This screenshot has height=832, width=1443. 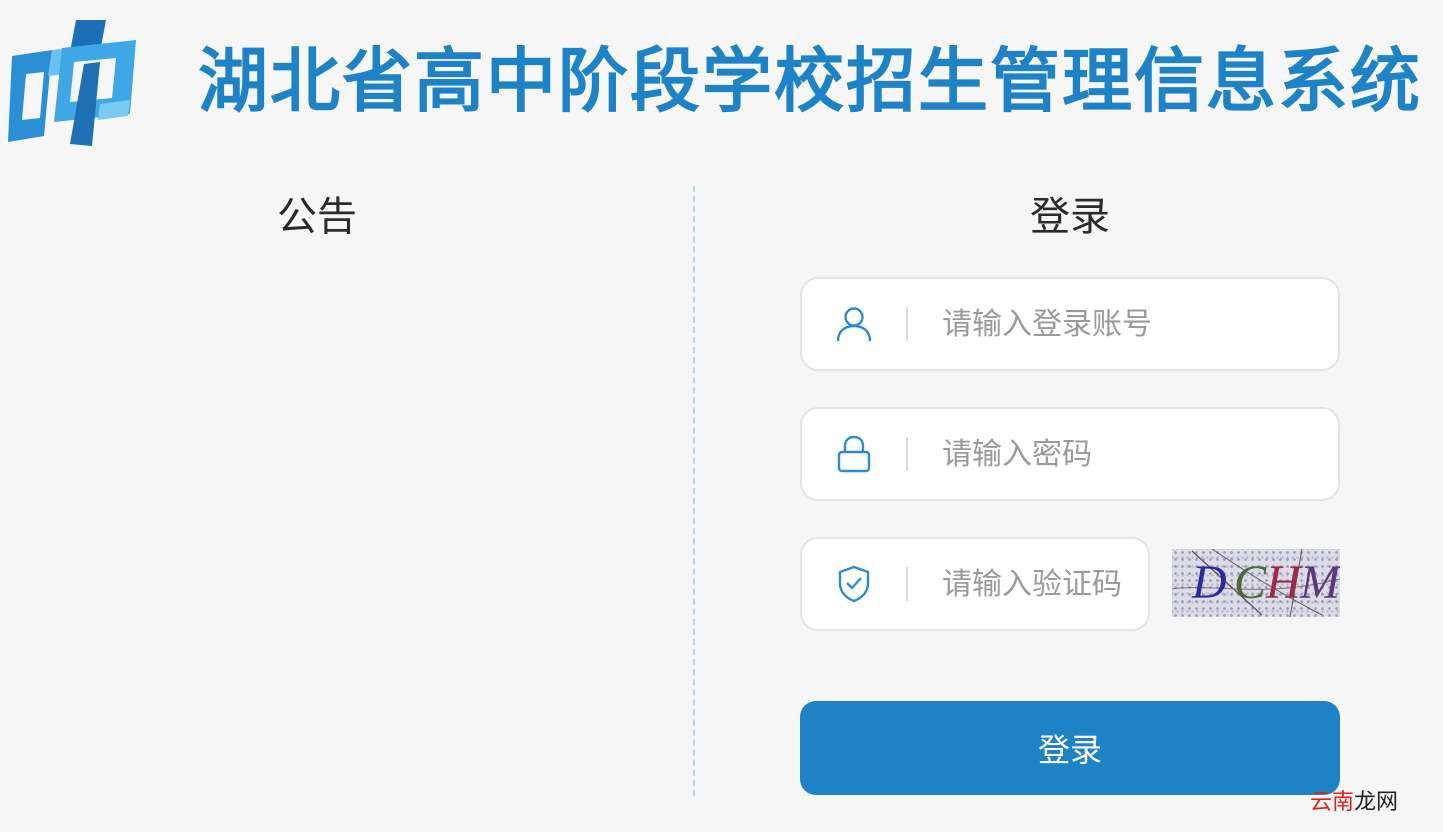 I want to click on shield-check-icon, so click(x=854, y=584).